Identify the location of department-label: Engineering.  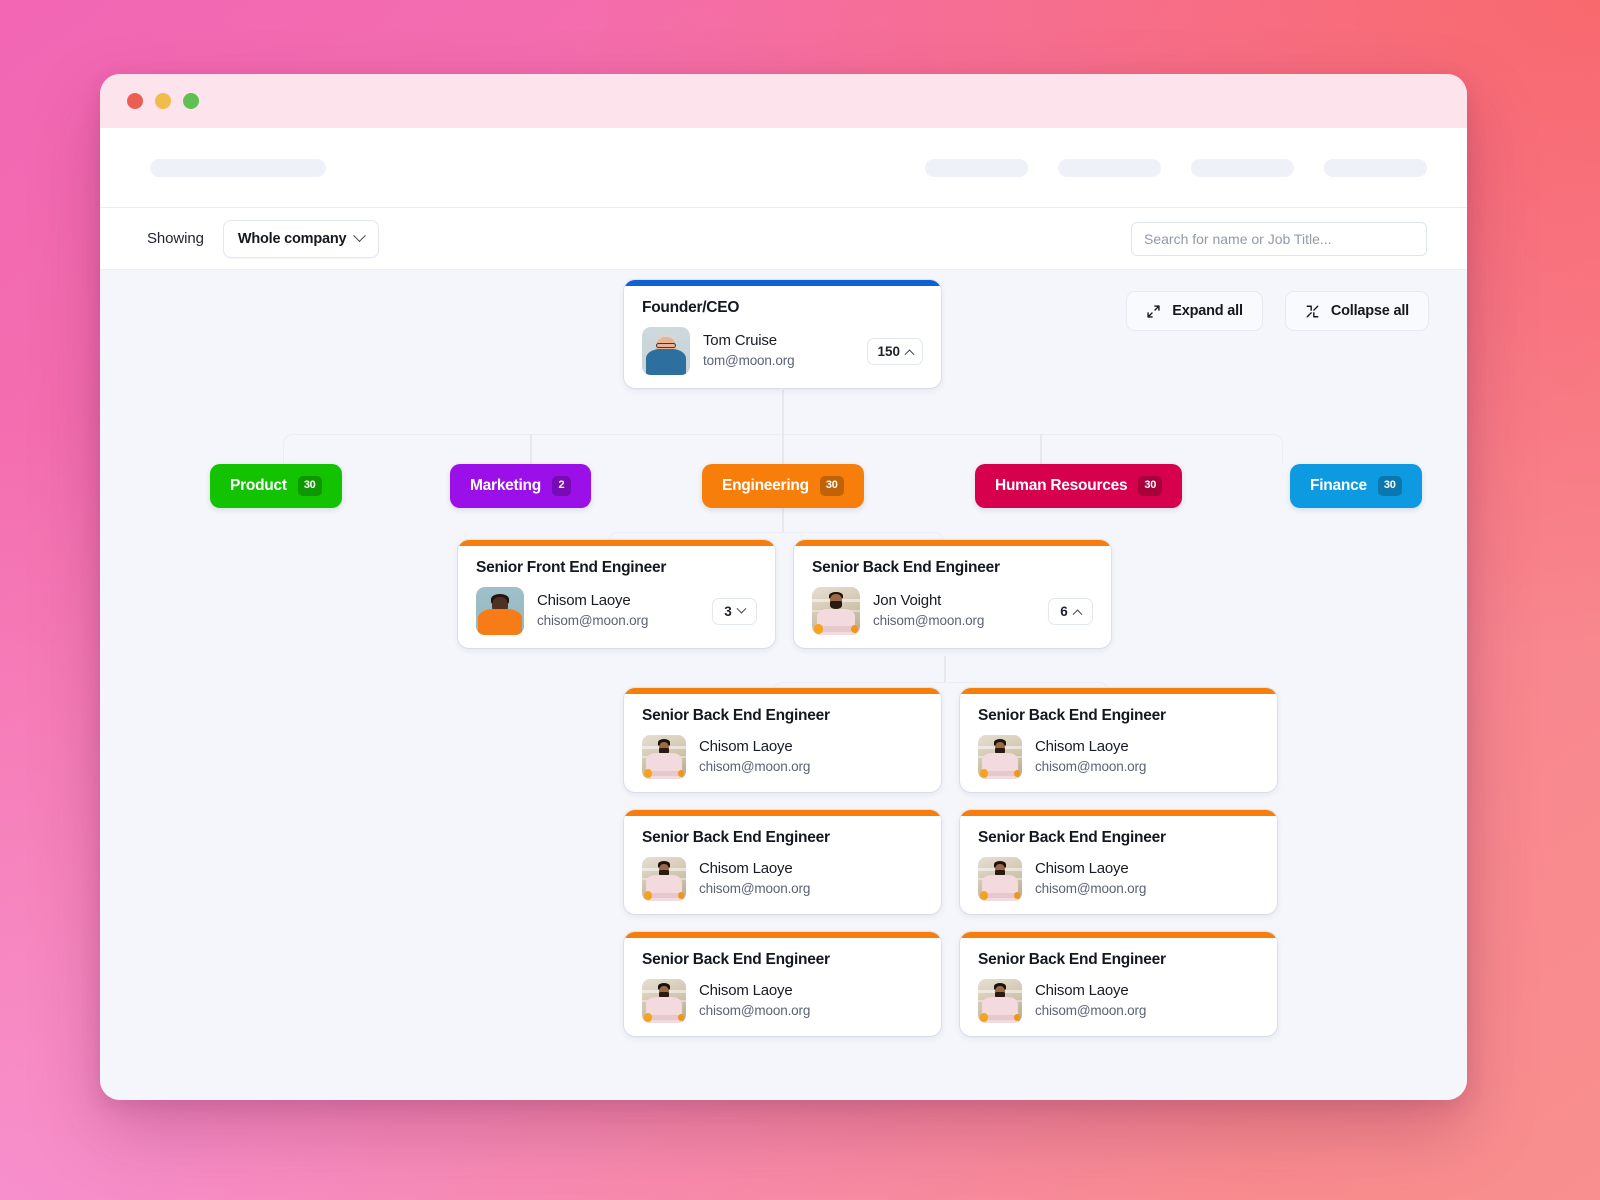
(765, 485).